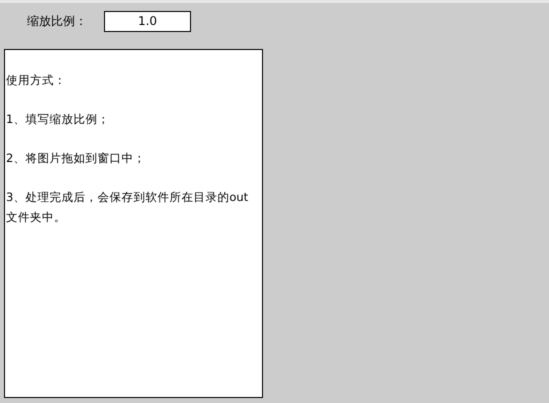 This screenshot has width=549, height=403. I want to click on instruction-text: 1、填写缩放比例；, so click(58, 119).